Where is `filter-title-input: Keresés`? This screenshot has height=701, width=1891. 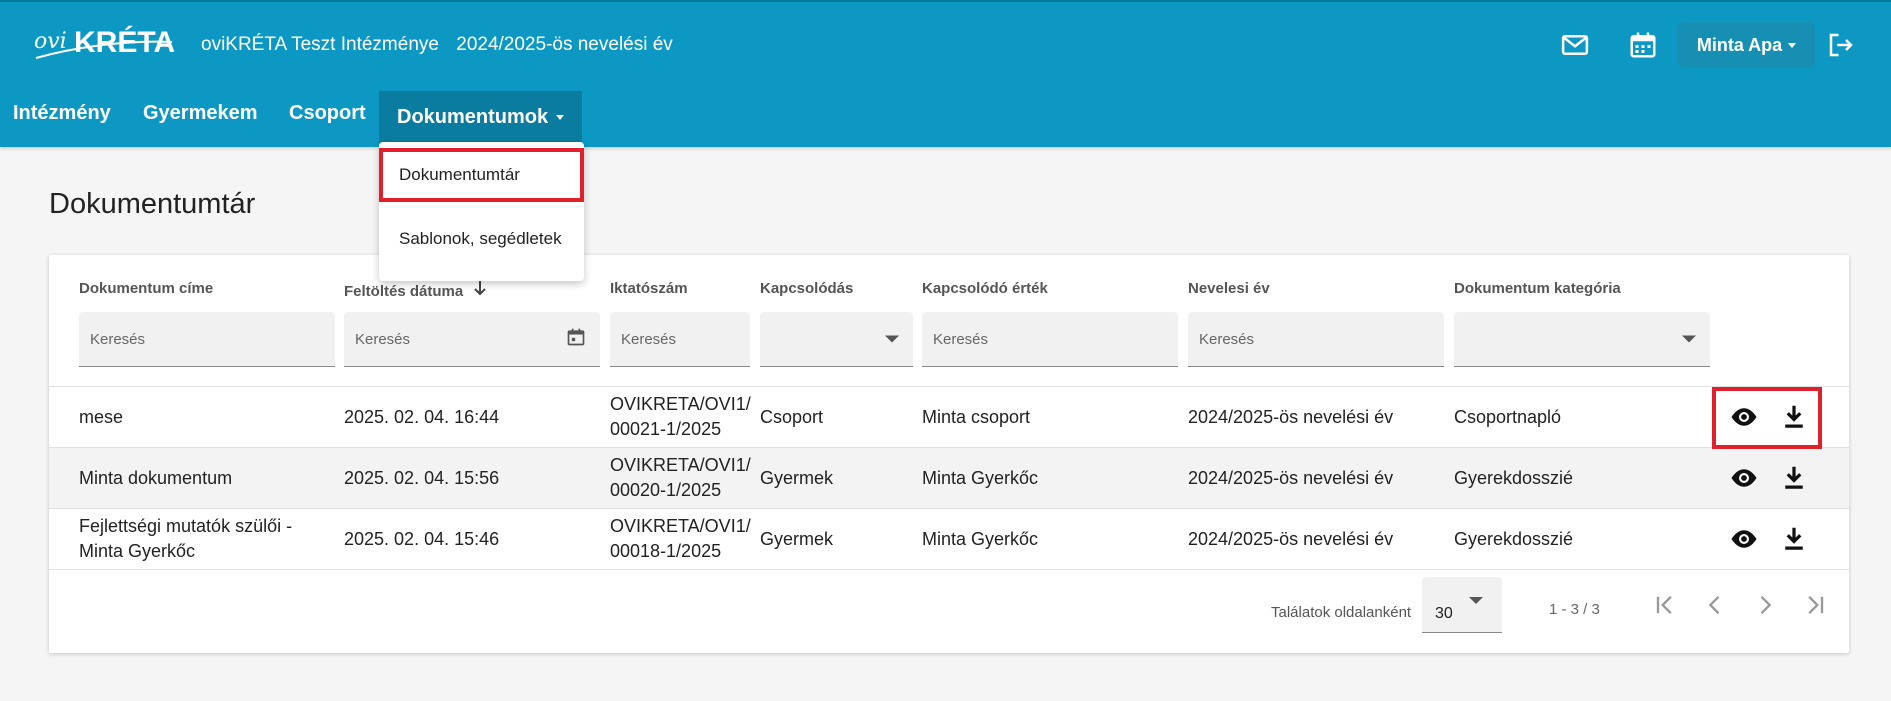 filter-title-input: Keresés is located at coordinates (207, 339).